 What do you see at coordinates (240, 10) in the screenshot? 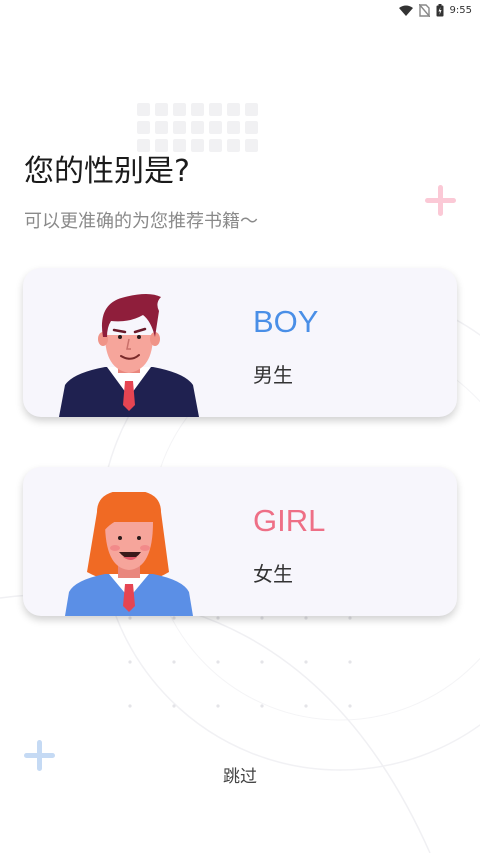
I see `status-bar: 9:55` at bounding box center [240, 10].